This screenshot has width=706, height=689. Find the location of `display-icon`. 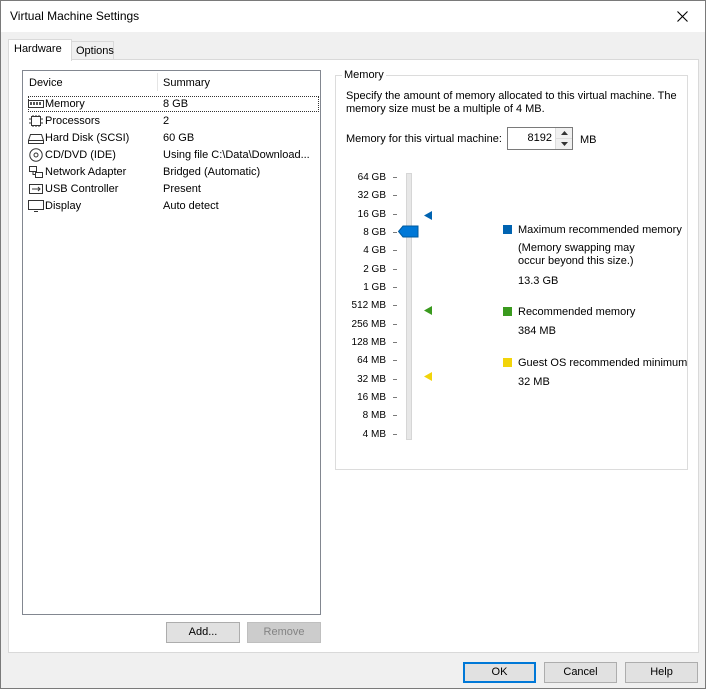

display-icon is located at coordinates (36, 206).